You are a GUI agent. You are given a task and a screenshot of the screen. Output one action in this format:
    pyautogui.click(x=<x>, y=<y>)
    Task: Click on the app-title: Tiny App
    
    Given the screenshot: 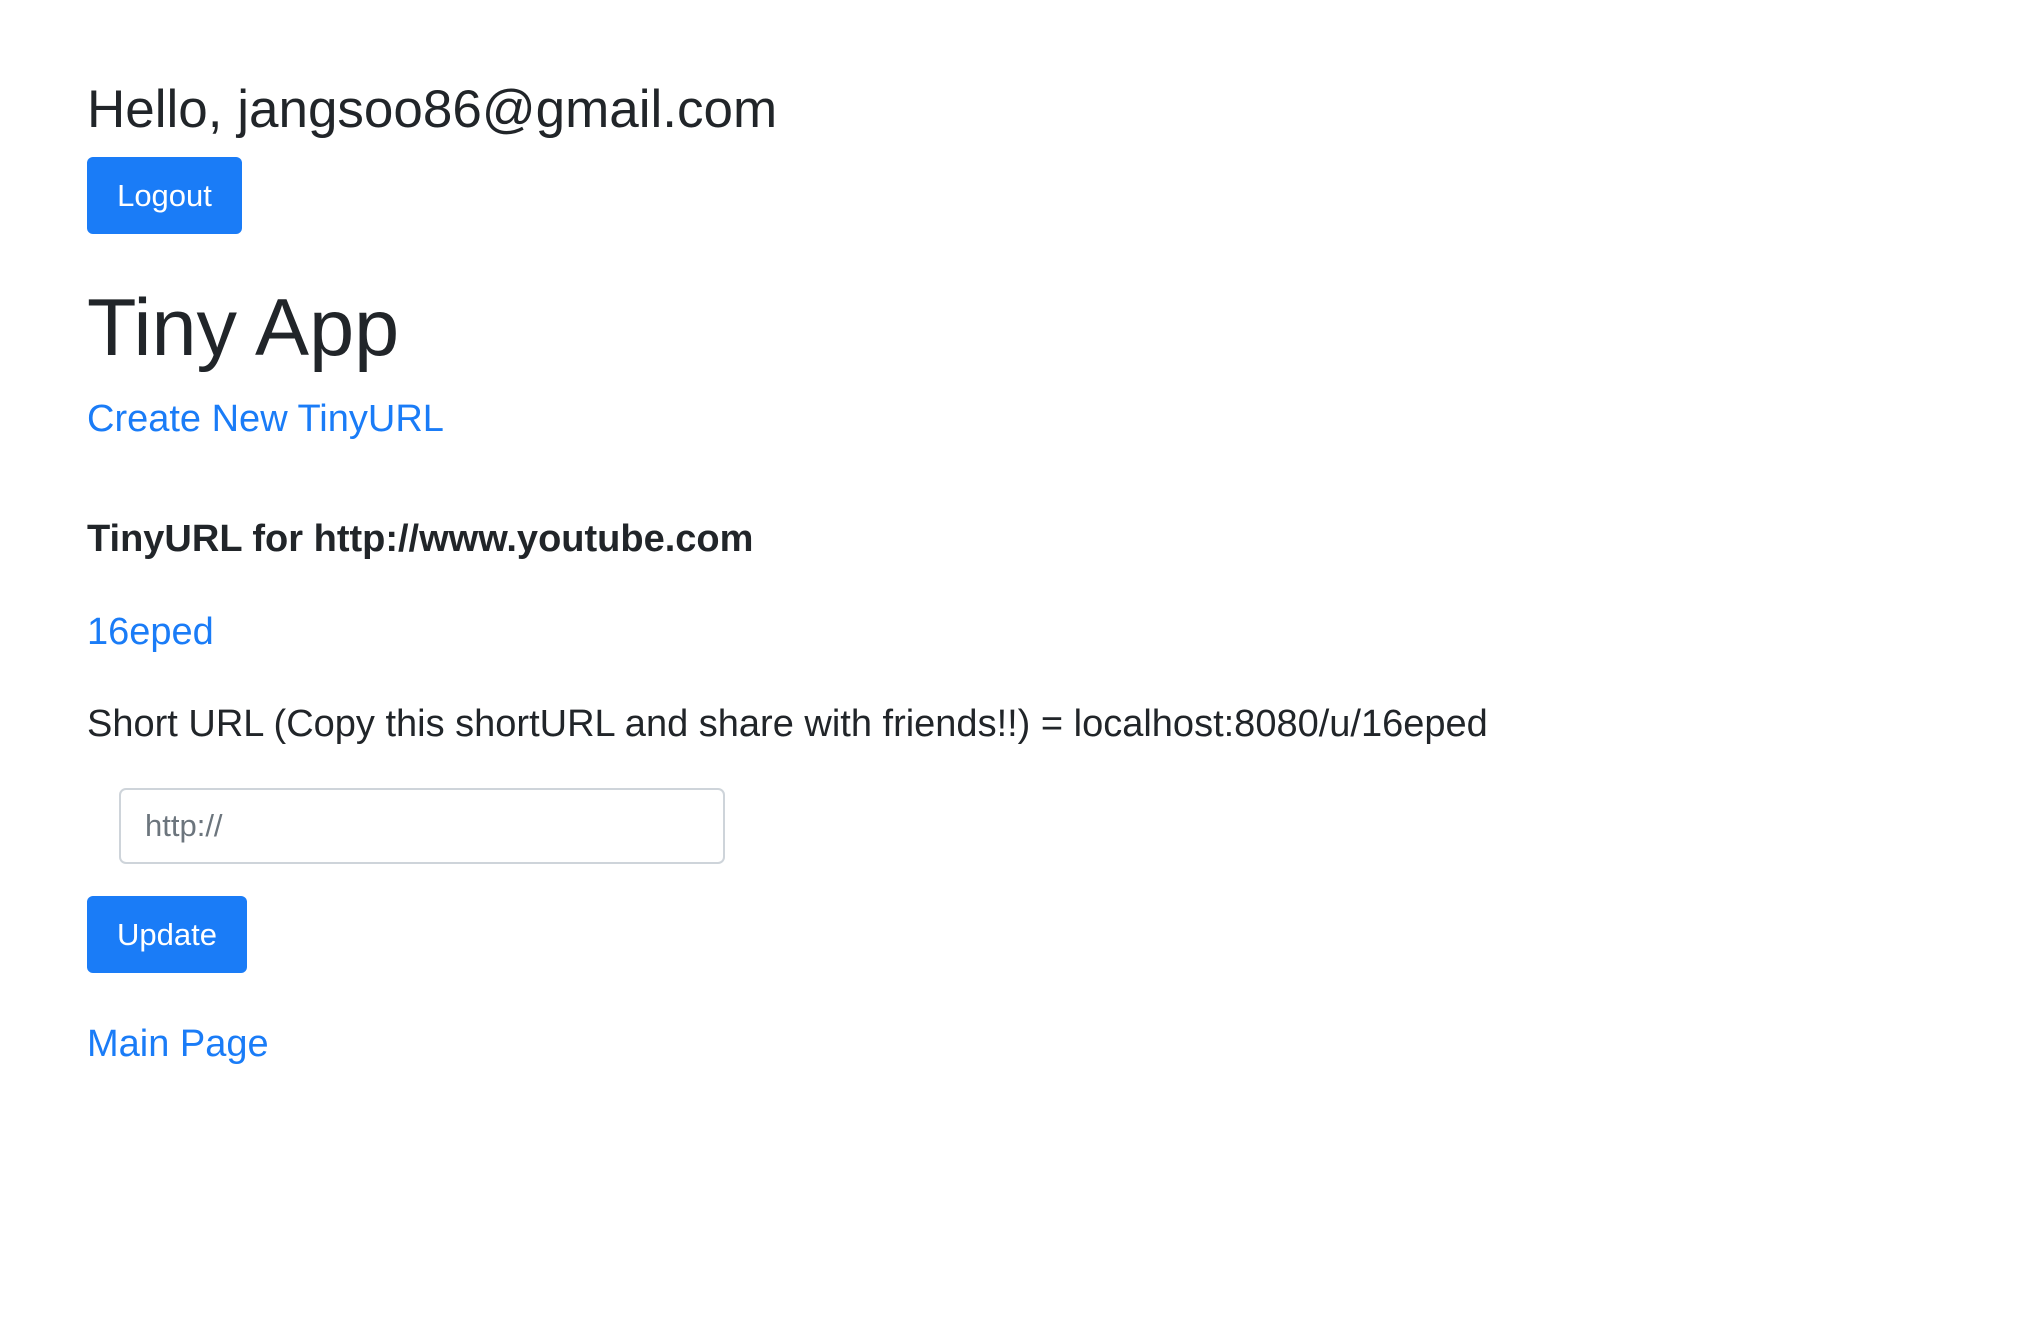 What is the action you would take?
    pyautogui.click(x=243, y=328)
    